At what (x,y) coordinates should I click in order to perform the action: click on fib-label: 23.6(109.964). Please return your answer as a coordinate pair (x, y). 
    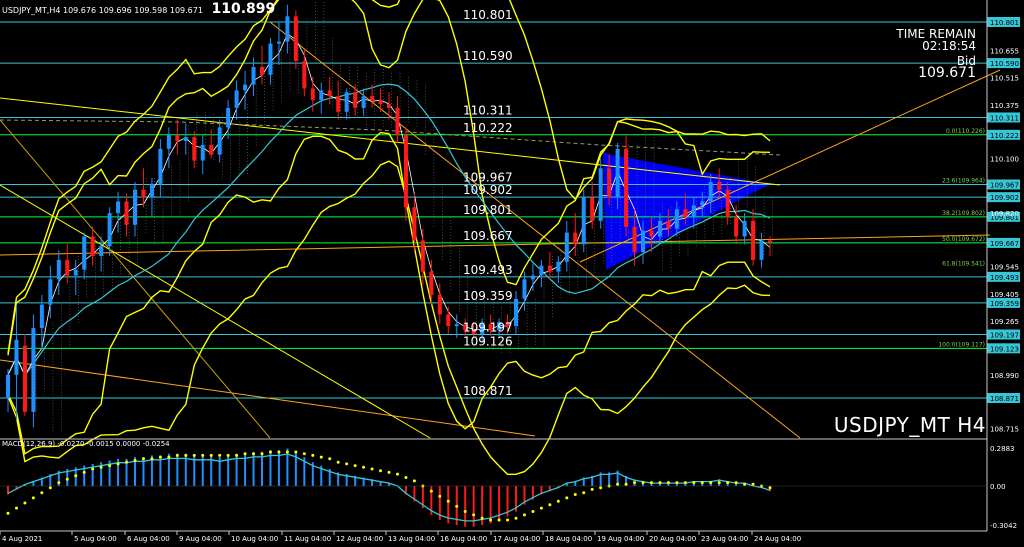
    Looking at the image, I should click on (963, 180).